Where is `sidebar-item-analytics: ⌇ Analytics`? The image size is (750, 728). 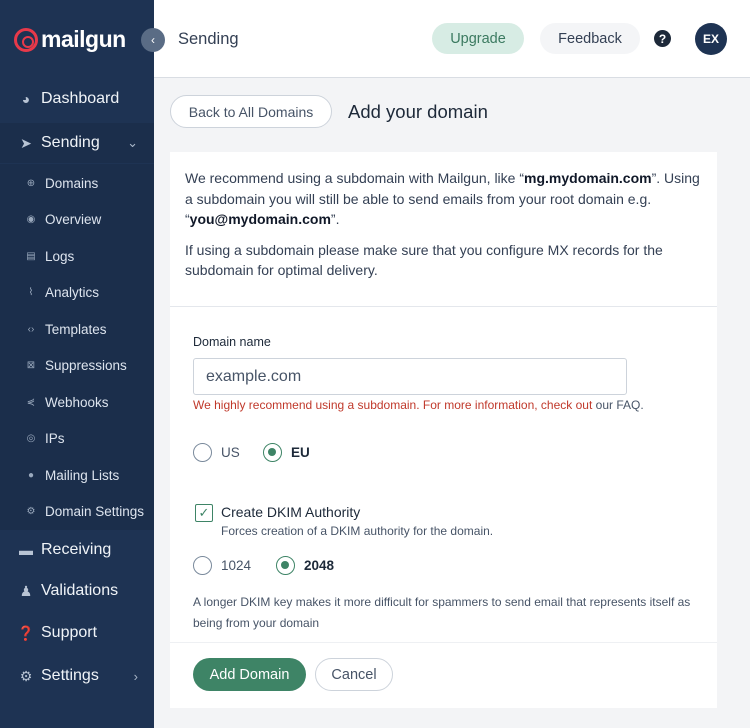
sidebar-item-analytics: ⌇ Analytics is located at coordinates (77, 292).